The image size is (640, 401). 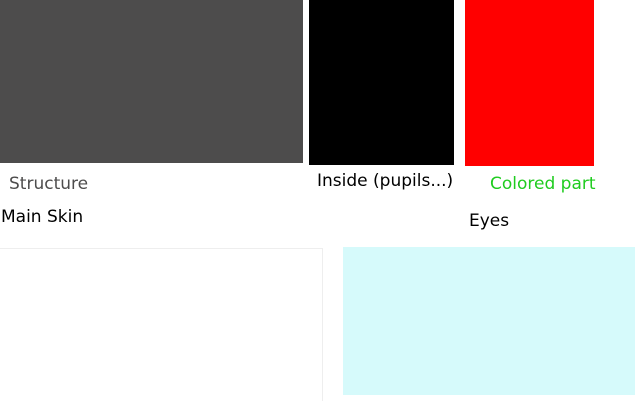 I want to click on main-skin-heading: Main Skin, so click(x=42, y=217).